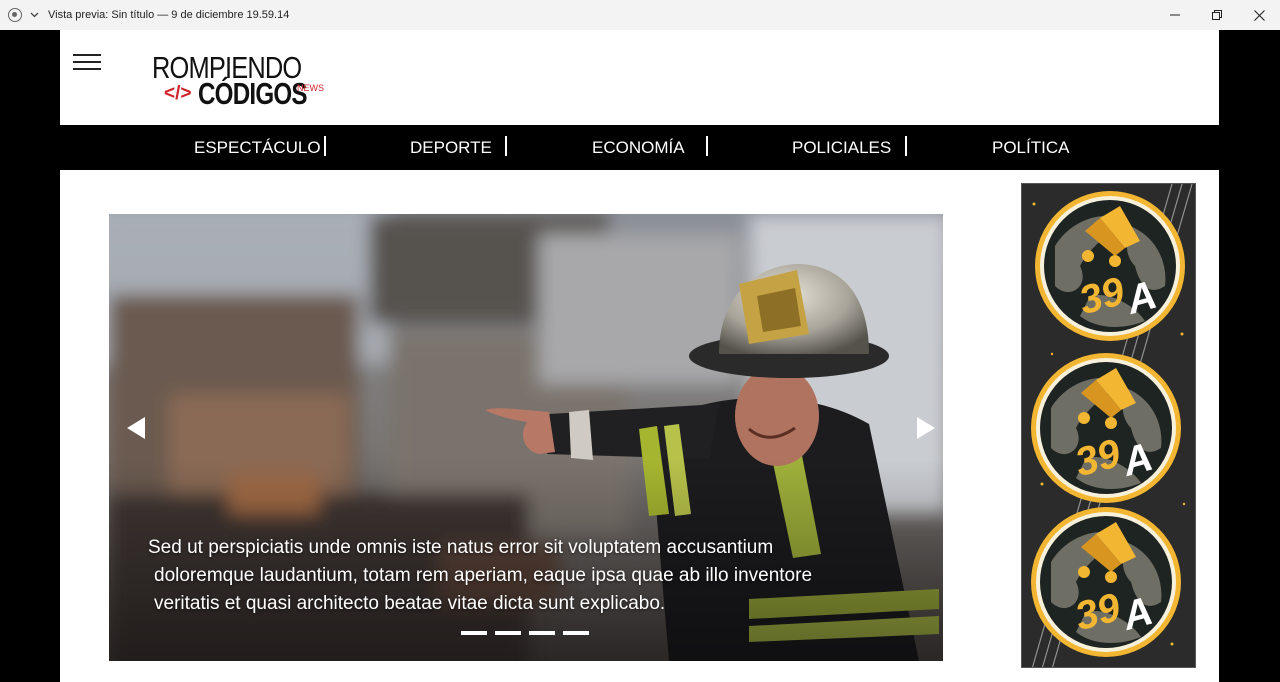 Image resolution: width=1280 pixels, height=682 pixels. Describe the element at coordinates (310, 88) in the screenshot. I see `logo-news-tag: NEWS` at that location.